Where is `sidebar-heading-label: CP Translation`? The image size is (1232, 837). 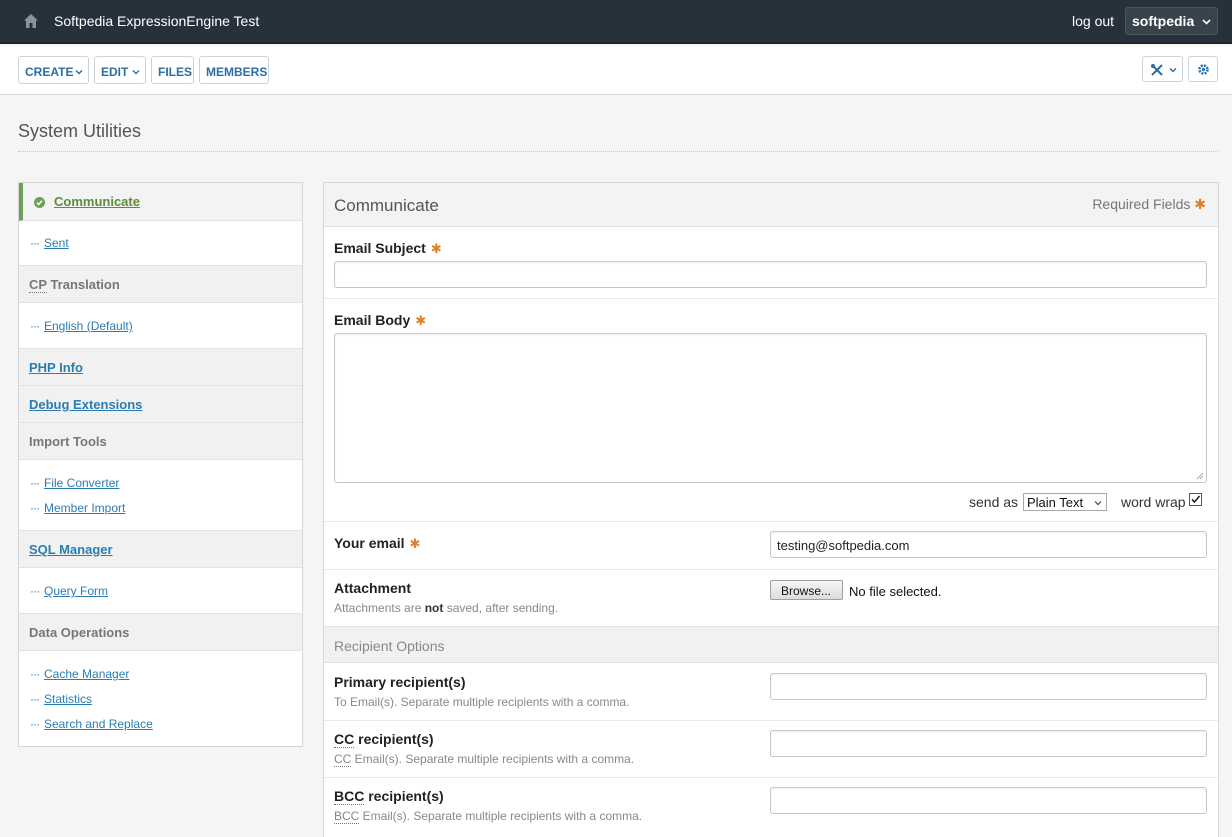 sidebar-heading-label: CP Translation is located at coordinates (74, 285).